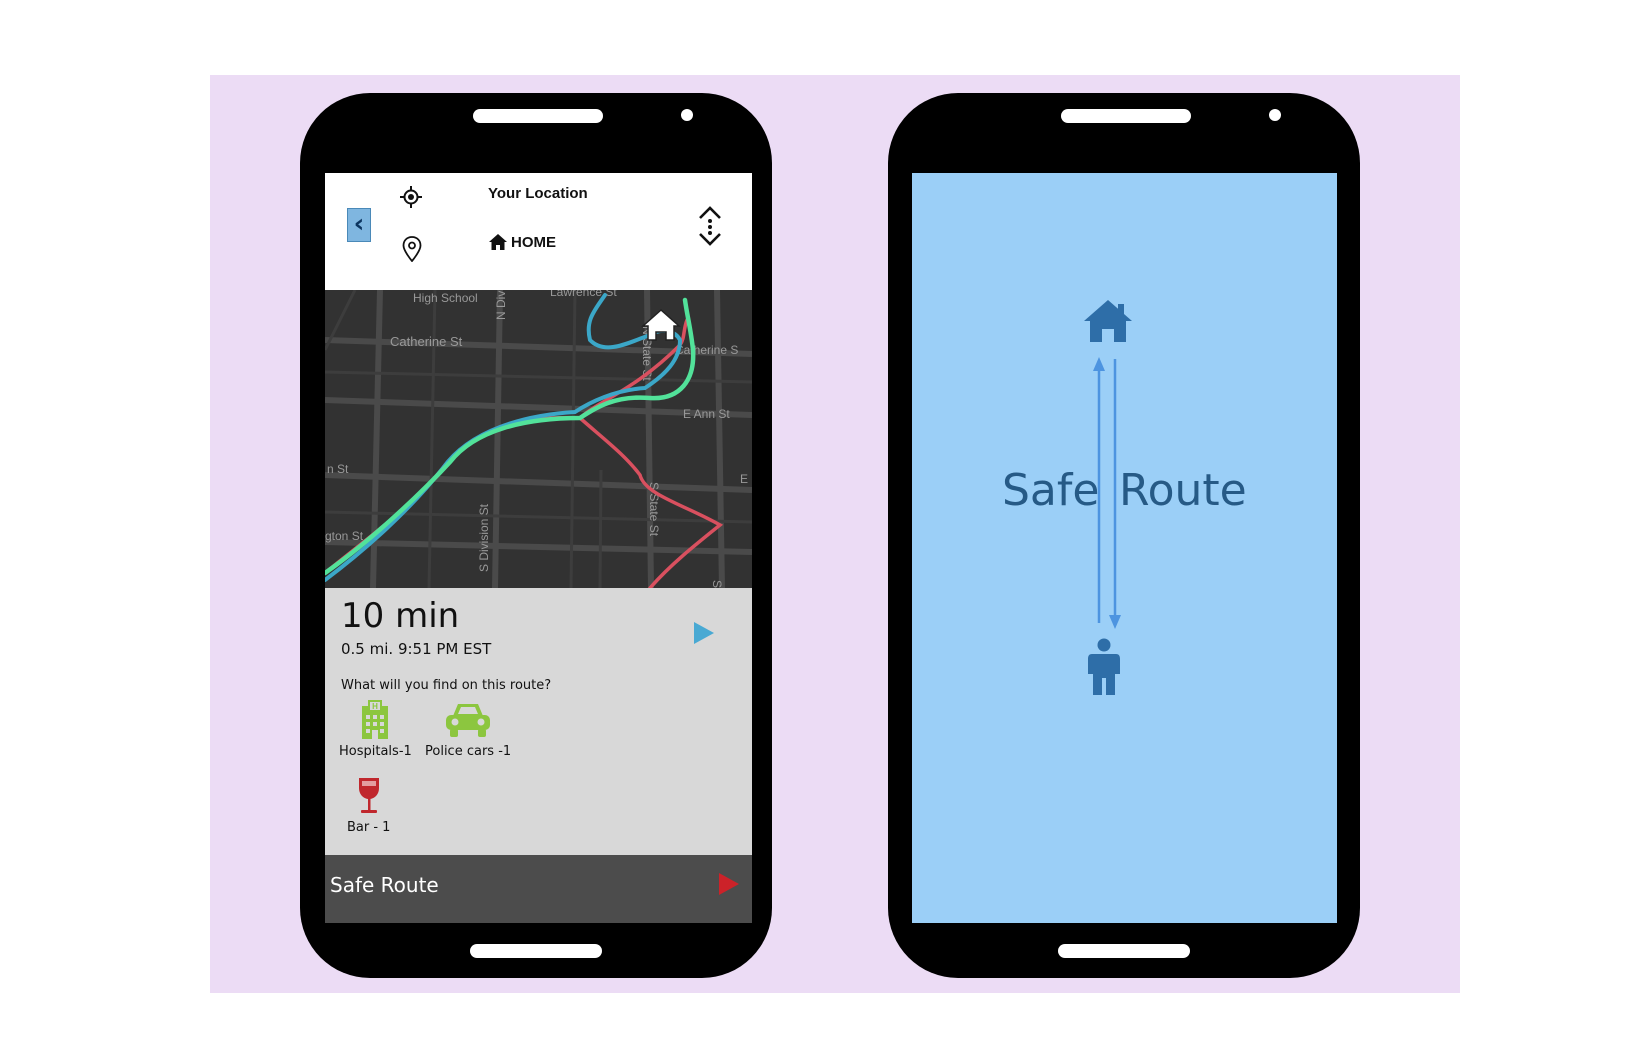 This screenshot has width=1649, height=1064. Describe the element at coordinates (1183, 490) in the screenshot. I see `route-word: Route` at that location.